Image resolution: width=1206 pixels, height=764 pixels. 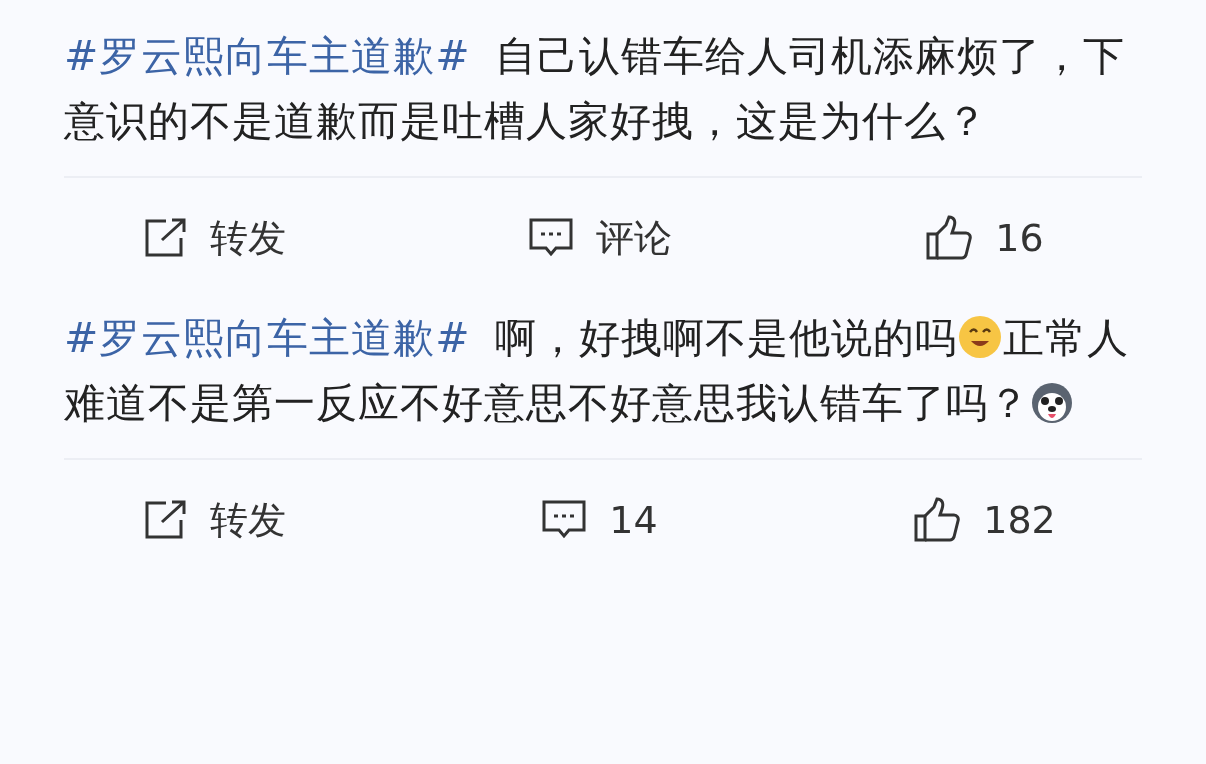 I want to click on like-button: 182, so click(x=984, y=520).